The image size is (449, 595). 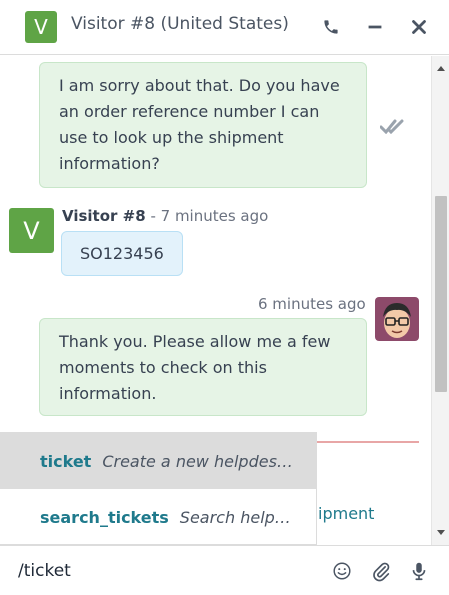 I want to click on phone-icon, so click(x=331, y=27).